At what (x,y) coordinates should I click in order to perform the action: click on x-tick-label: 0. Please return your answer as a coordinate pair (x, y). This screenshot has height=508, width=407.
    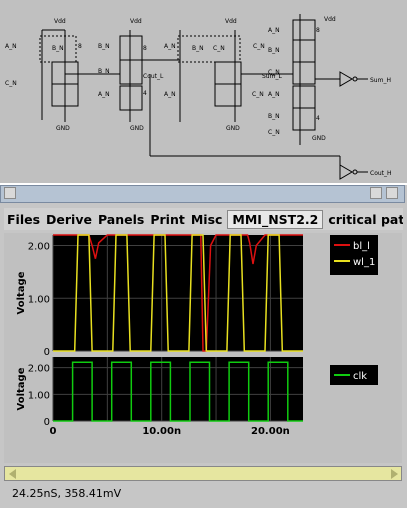
    Looking at the image, I should click on (53, 431).